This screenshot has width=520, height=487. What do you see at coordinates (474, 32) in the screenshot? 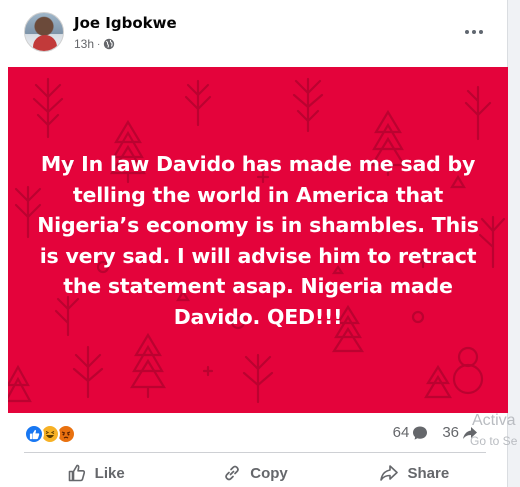
I see `more-options-button` at bounding box center [474, 32].